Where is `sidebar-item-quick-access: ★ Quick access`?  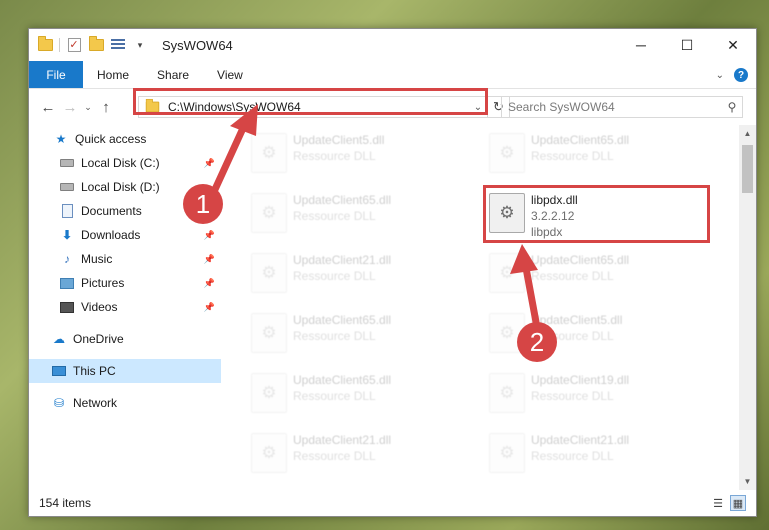 sidebar-item-quick-access: ★ Quick access is located at coordinates (125, 139).